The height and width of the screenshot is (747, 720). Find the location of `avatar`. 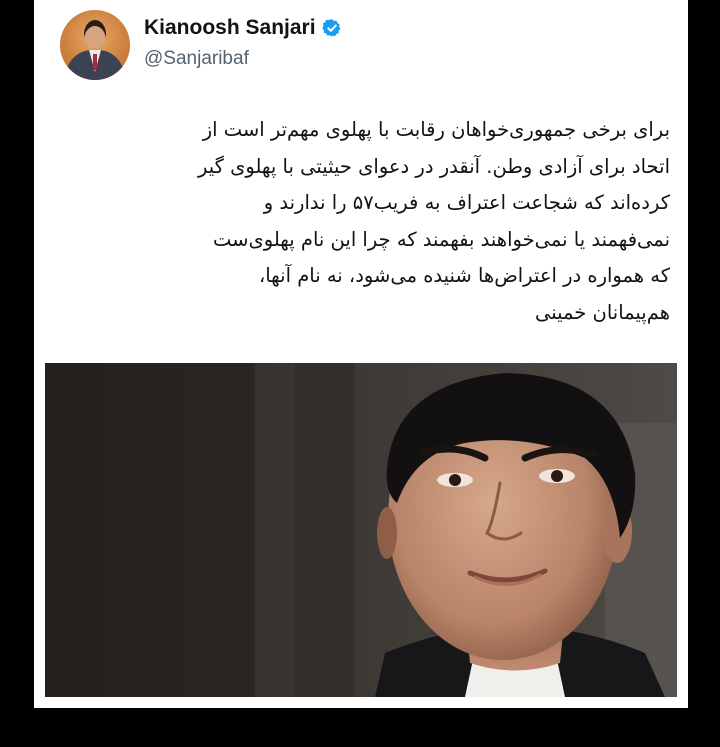

avatar is located at coordinates (95, 45).